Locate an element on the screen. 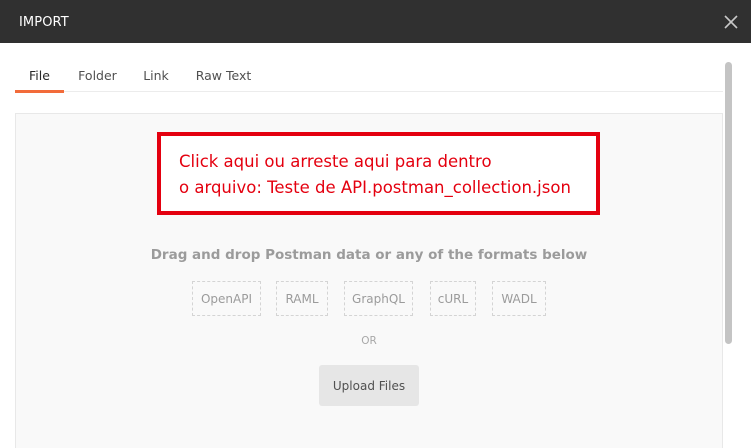 This screenshot has height=448, width=751. tab-file-label: File is located at coordinates (39, 75).